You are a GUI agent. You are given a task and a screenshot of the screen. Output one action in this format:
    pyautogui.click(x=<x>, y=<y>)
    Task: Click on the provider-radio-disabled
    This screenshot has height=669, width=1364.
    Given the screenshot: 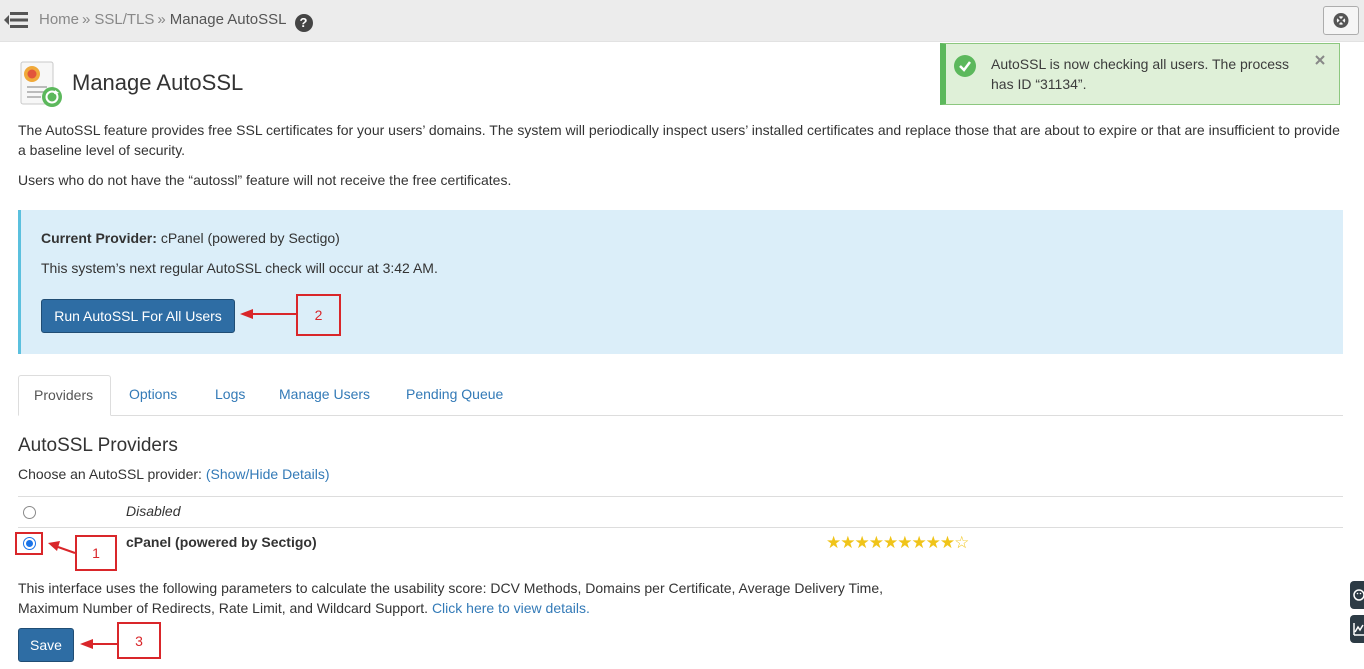 What is the action you would take?
    pyautogui.click(x=29, y=512)
    